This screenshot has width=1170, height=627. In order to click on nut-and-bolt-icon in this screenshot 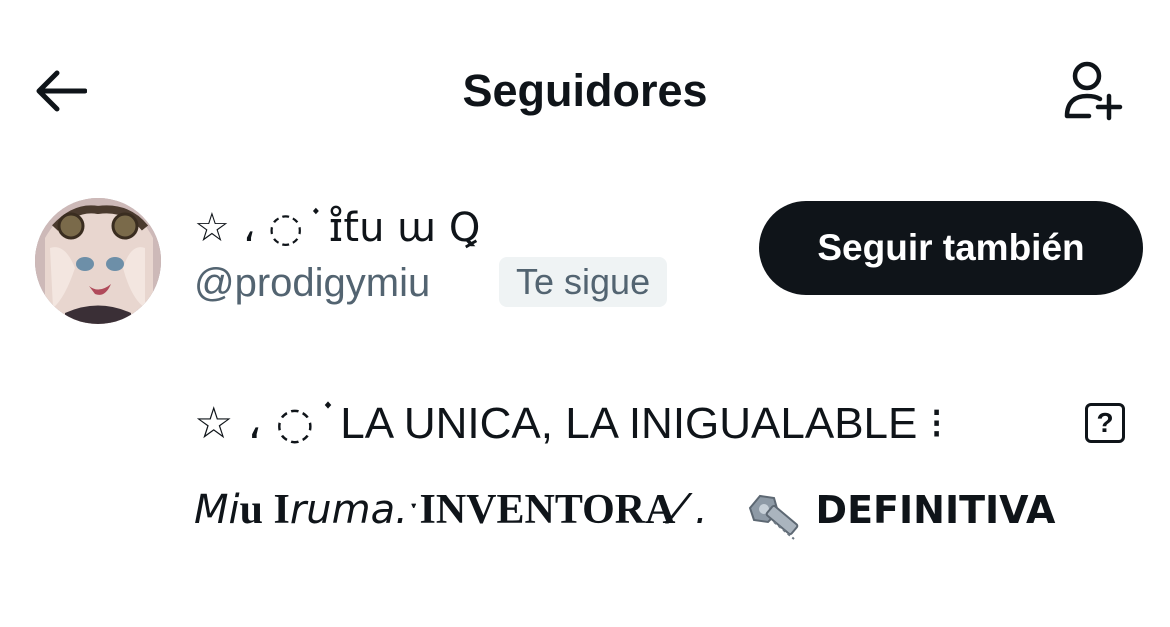, I will do `click(773, 517)`.